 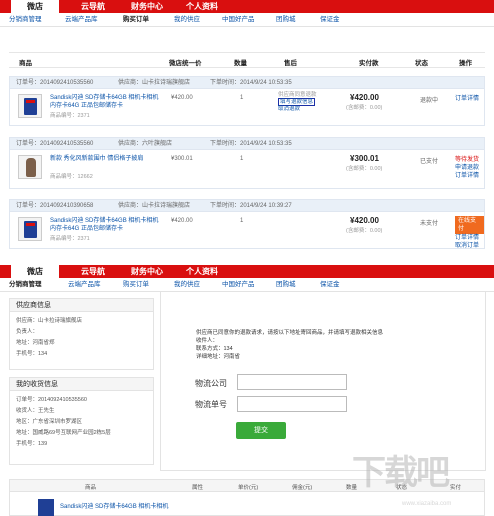 What do you see at coordinates (251, 83) in the screenshot?
I see `order-time: 下单时间：2014/9/24 10:53:35` at bounding box center [251, 83].